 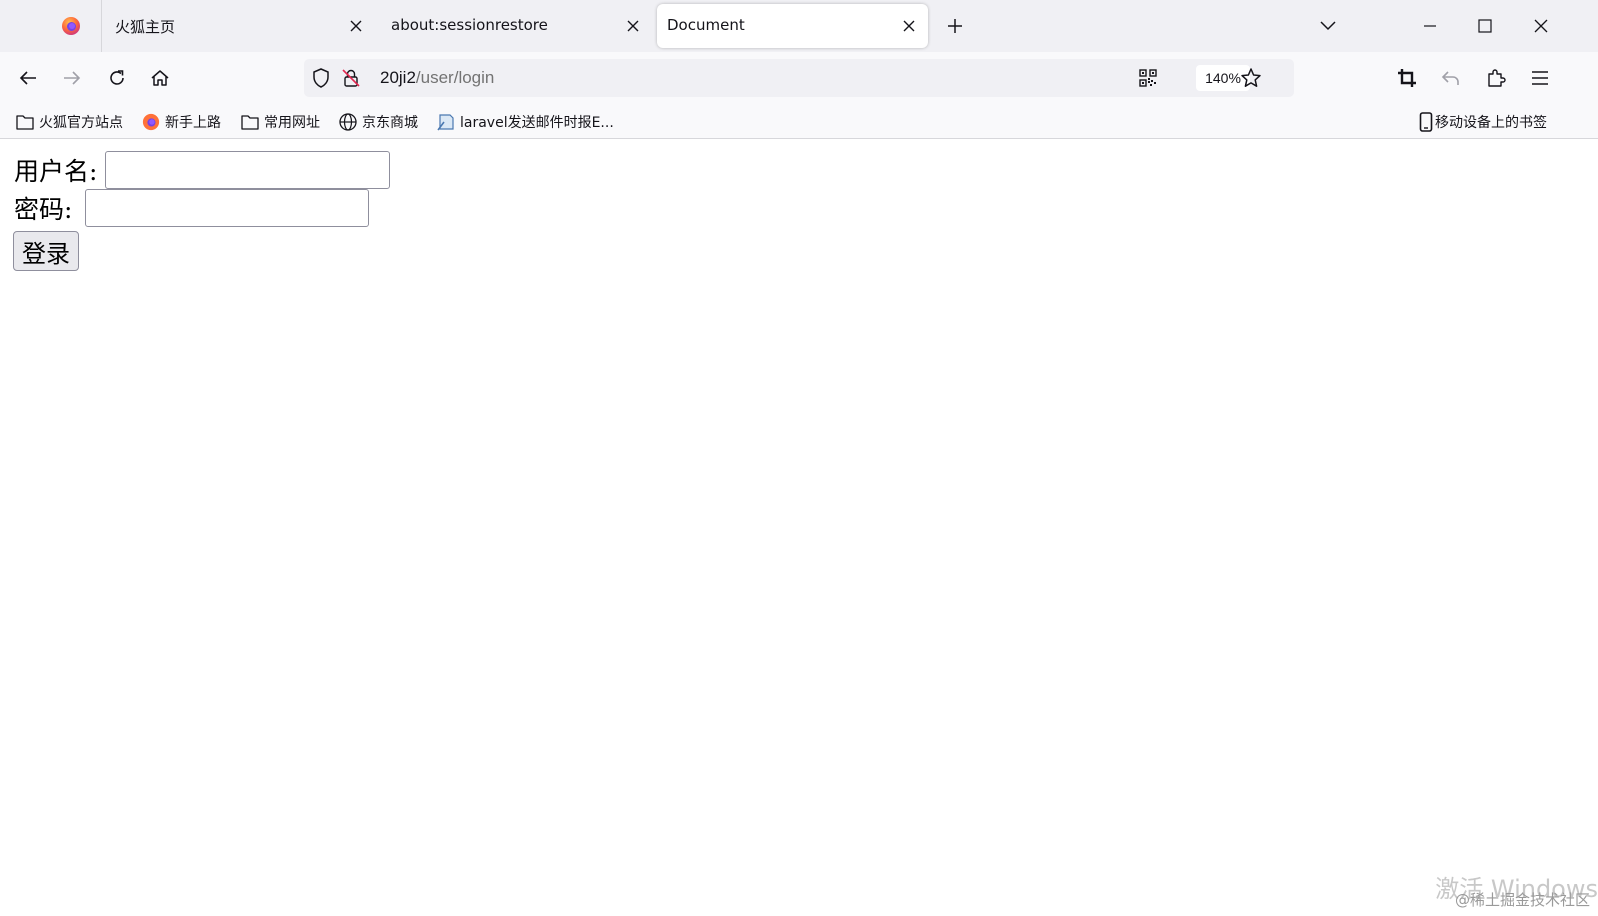 What do you see at coordinates (445, 122) in the screenshot?
I see `page-icon` at bounding box center [445, 122].